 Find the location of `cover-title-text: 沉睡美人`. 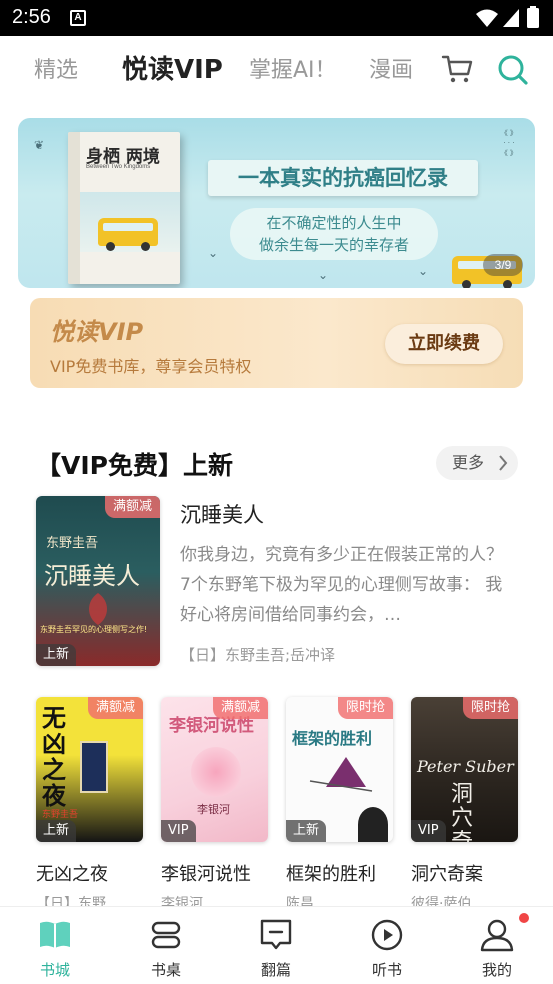

cover-title-text: 沉睡美人 is located at coordinates (92, 576).